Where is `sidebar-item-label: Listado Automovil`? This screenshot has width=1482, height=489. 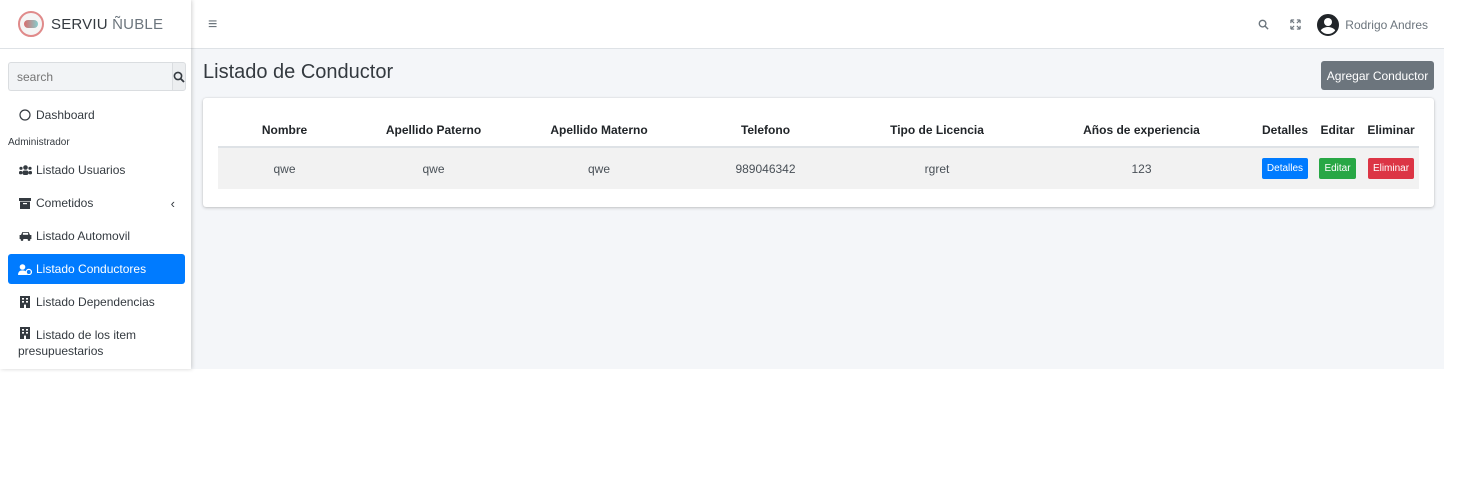 sidebar-item-label: Listado Automovil is located at coordinates (83, 236).